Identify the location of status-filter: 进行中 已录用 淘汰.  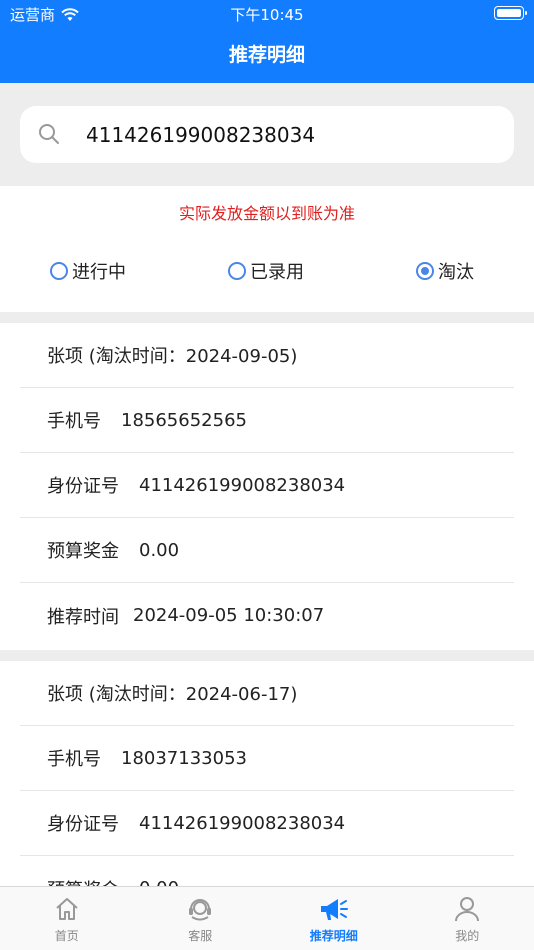
(267, 275).